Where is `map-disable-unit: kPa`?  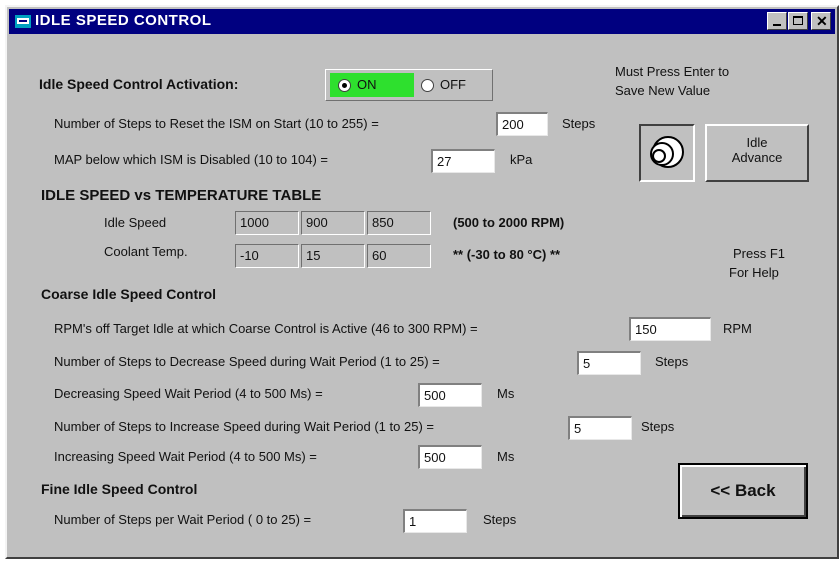 map-disable-unit: kPa is located at coordinates (521, 159).